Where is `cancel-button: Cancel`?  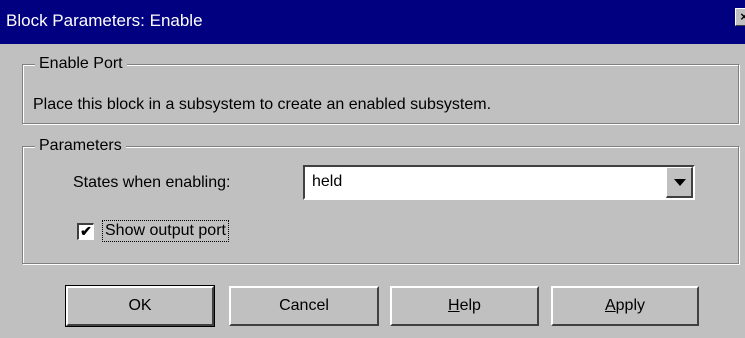 cancel-button: Cancel is located at coordinates (304, 306).